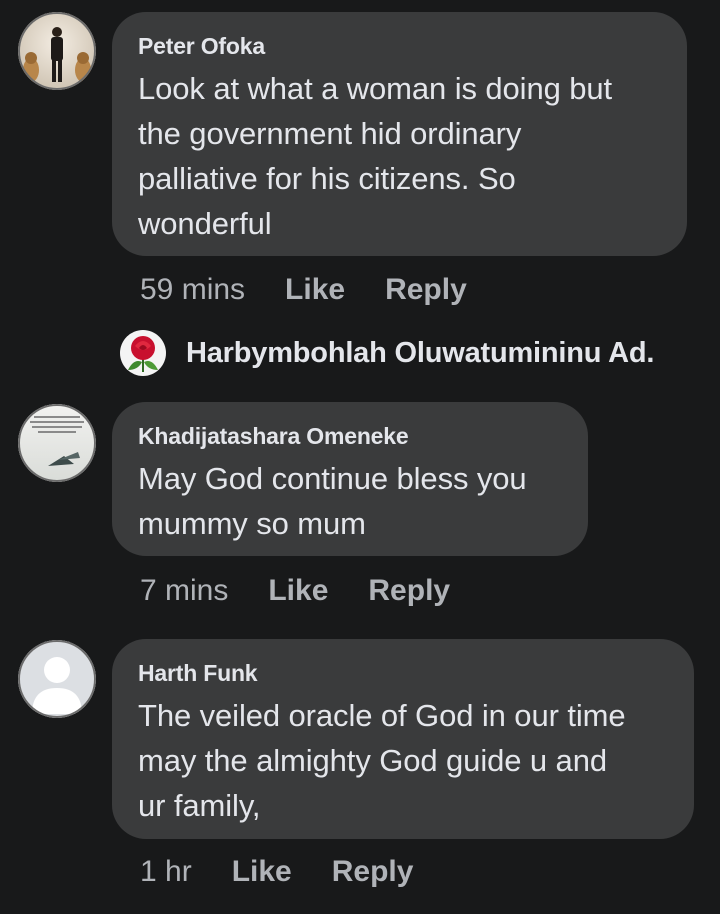 The height and width of the screenshot is (914, 720). What do you see at coordinates (399, 46) in the screenshot?
I see `comment-author: Peter Ofoka` at bounding box center [399, 46].